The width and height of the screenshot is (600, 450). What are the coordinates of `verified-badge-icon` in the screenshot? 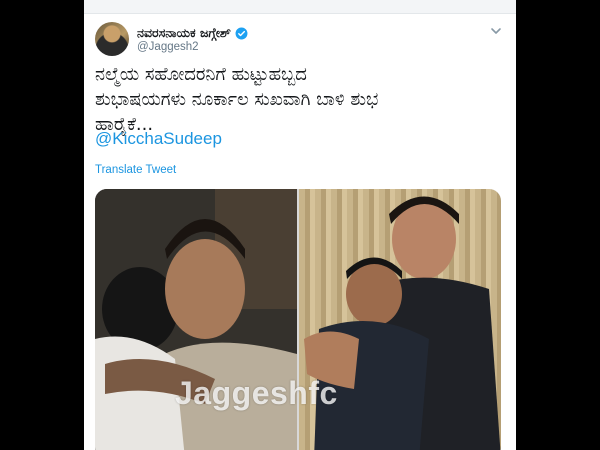 It's located at (241, 33).